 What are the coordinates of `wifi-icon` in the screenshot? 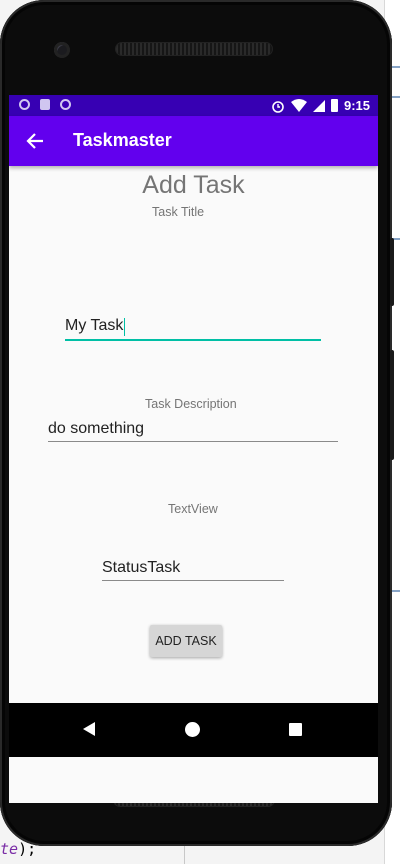 It's located at (298, 105).